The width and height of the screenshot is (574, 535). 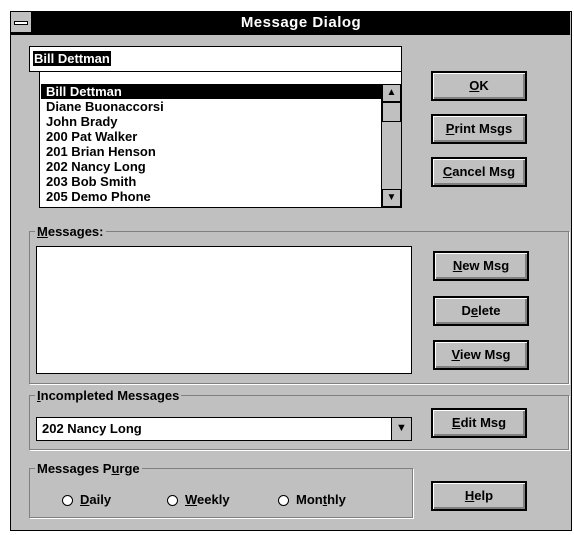 What do you see at coordinates (481, 266) in the screenshot?
I see `new-msg-button: New Msg` at bounding box center [481, 266].